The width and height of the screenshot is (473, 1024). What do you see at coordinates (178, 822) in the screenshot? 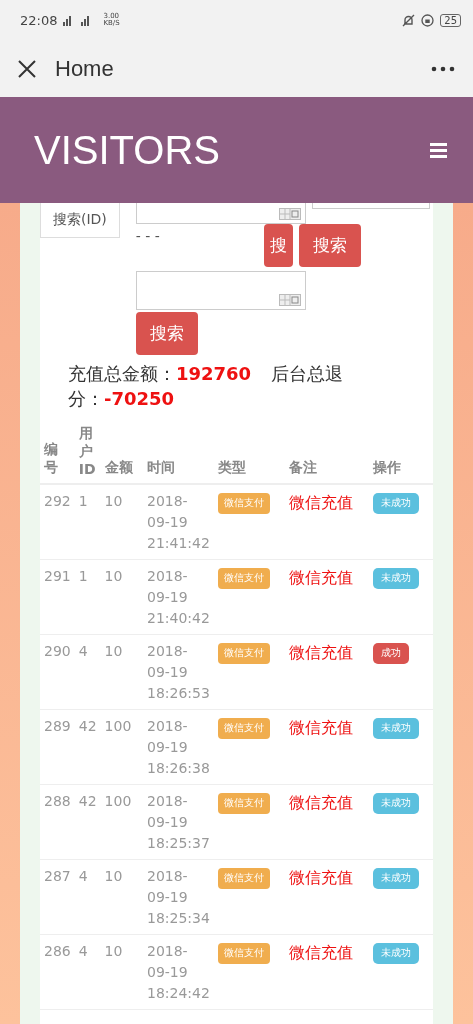
I see `table-cell: 2018-09-19 18:25:37` at bounding box center [178, 822].